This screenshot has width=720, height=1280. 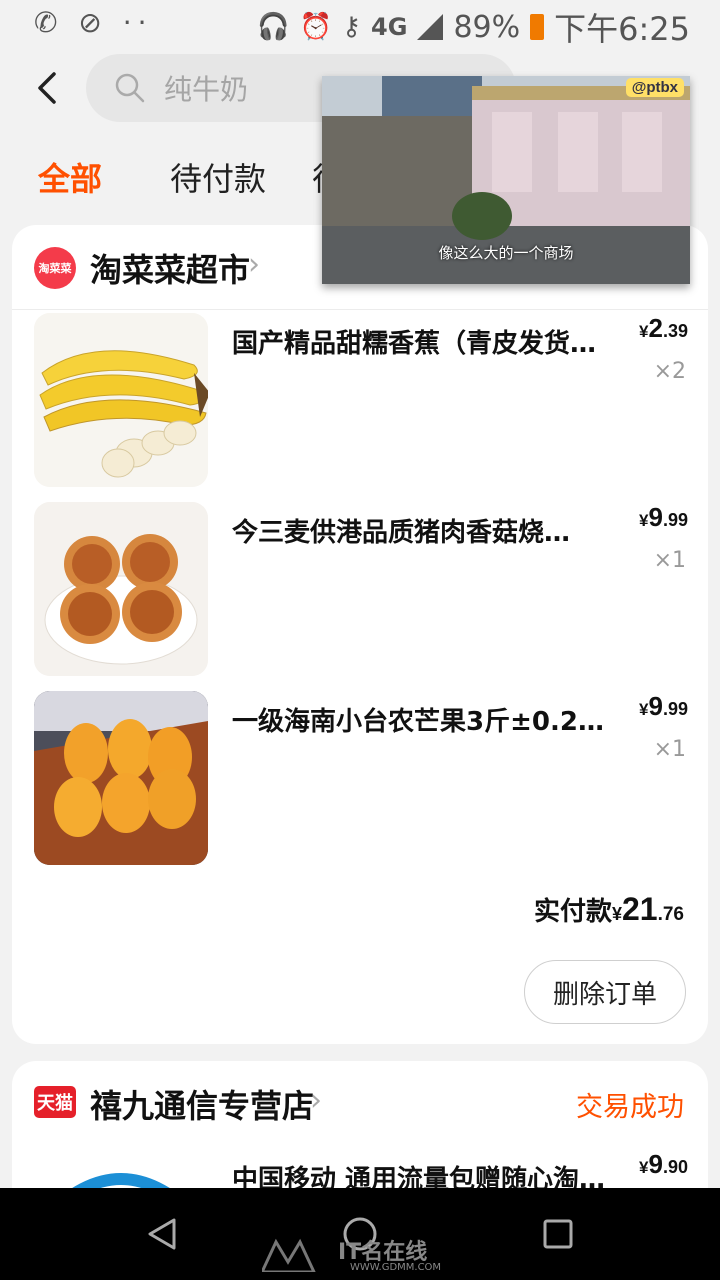 I want to click on status-right: 🎧 ⏰ ⚷ 4G 89% 下午6:25, so click(x=473, y=27).